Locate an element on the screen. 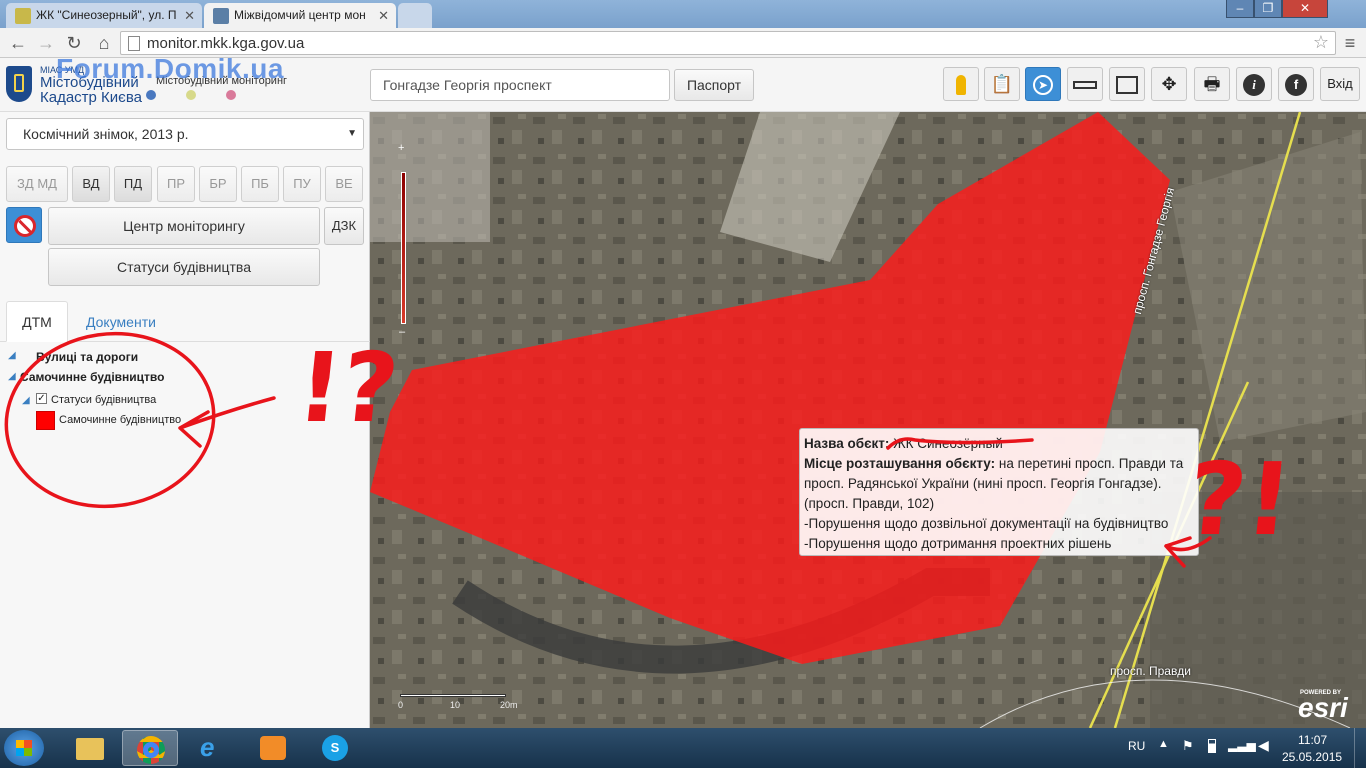 Image resolution: width=1366 pixels, height=768 pixels. volume-icon: ◀ is located at coordinates (1263, 745).